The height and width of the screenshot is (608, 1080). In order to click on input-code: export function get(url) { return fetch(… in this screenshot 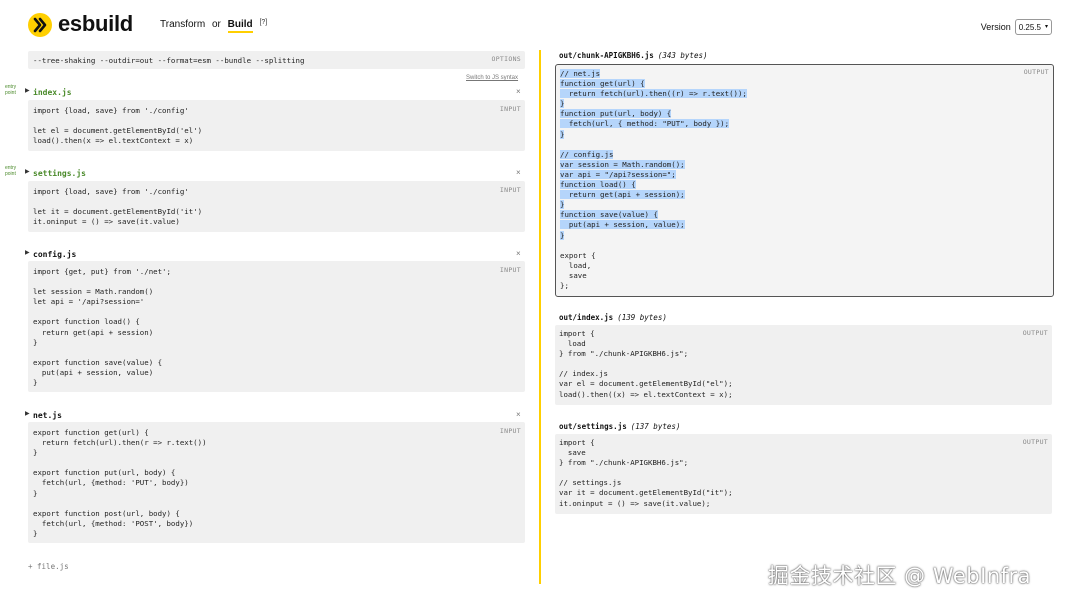, I will do `click(120, 483)`.